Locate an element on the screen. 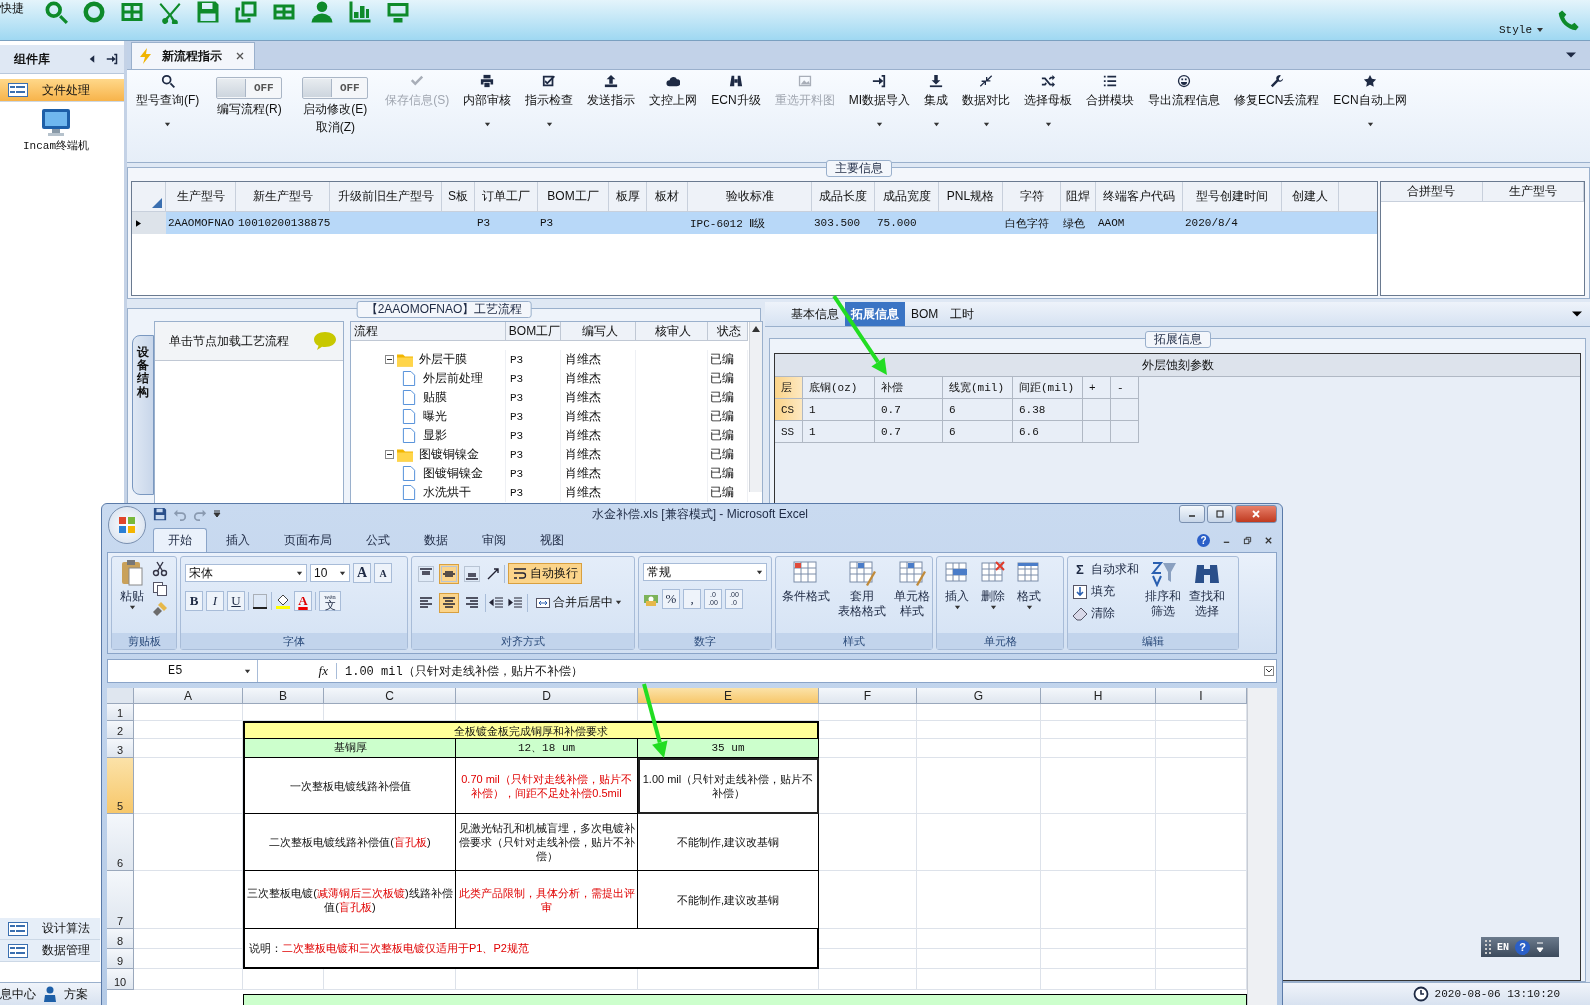  toolbar-button: 导出流程信息 is located at coordinates (1184, 105).